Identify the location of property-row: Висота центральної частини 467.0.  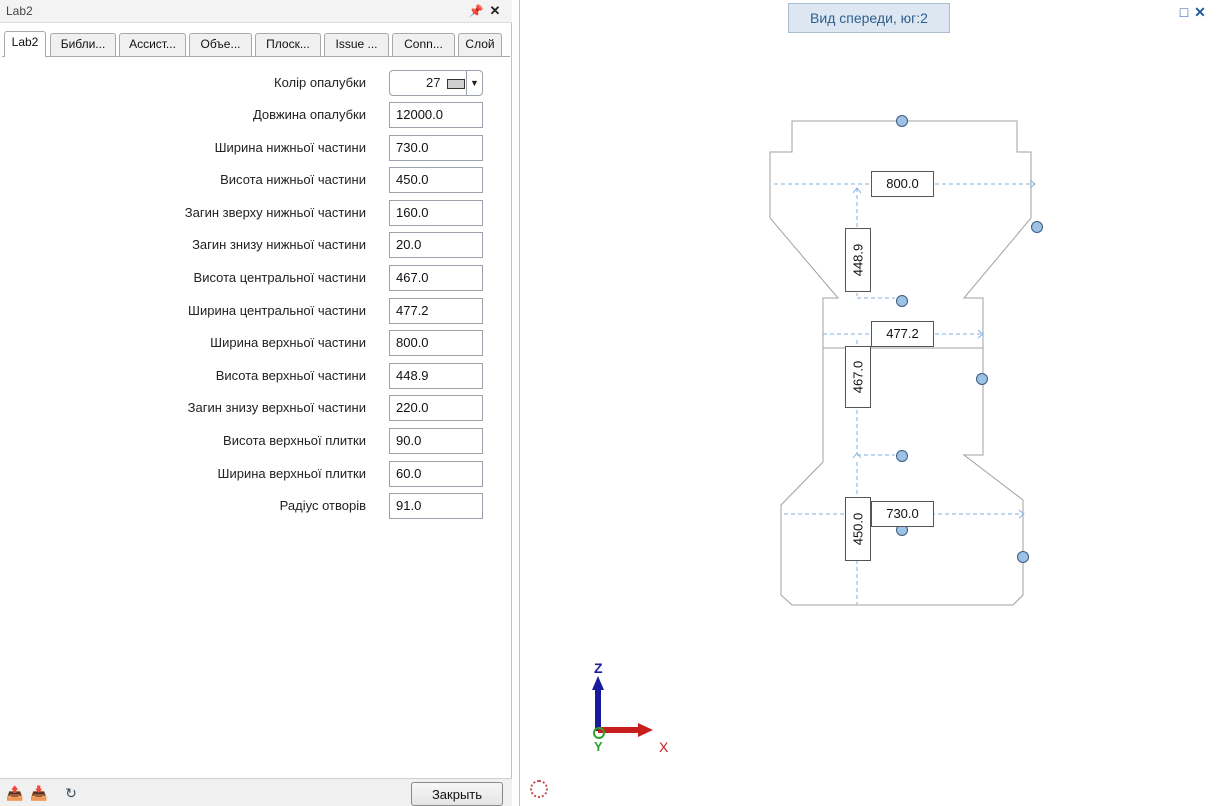
(256, 278).